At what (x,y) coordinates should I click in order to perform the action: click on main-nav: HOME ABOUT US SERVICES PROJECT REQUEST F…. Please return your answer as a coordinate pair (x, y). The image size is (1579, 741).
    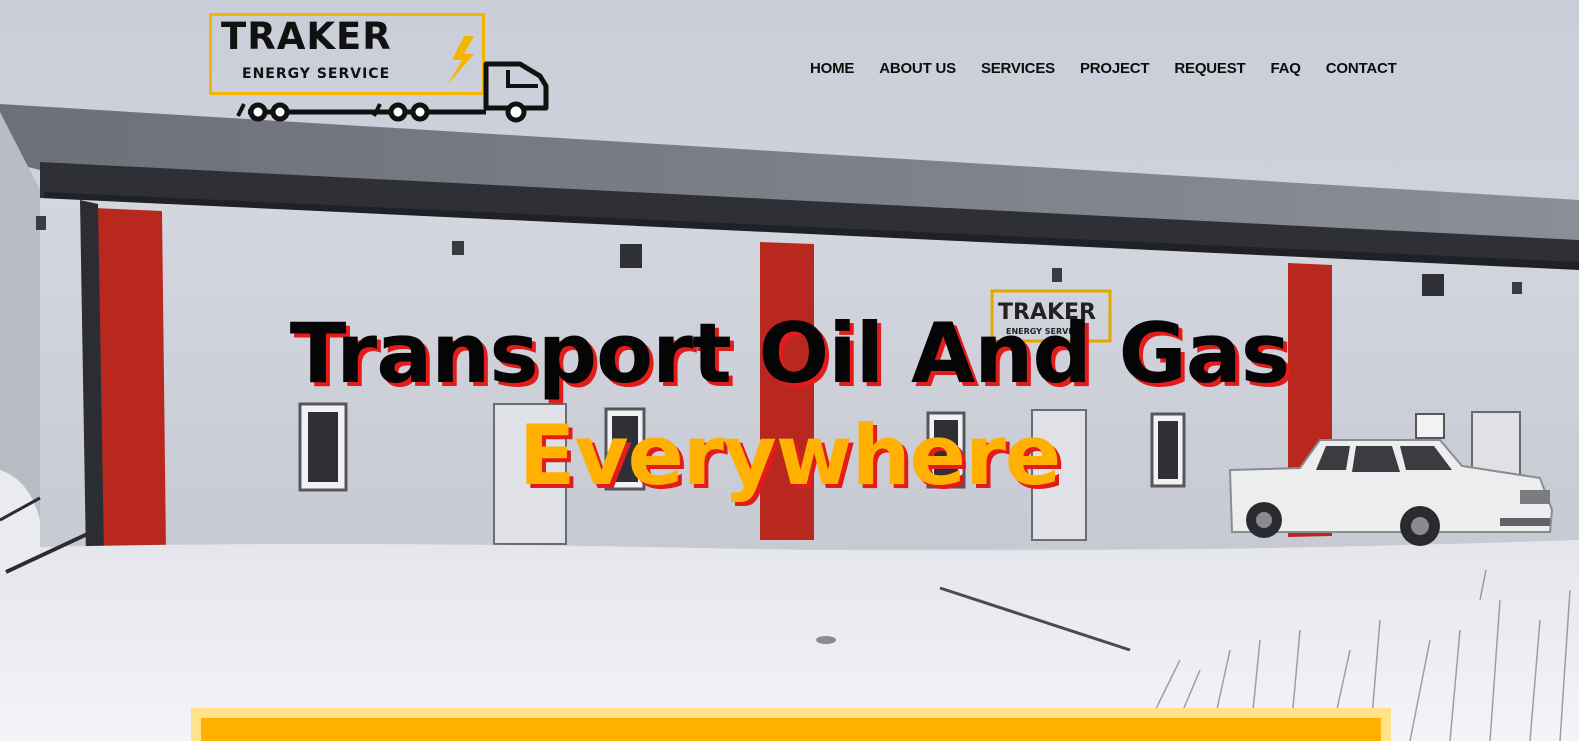
    Looking at the image, I should click on (1103, 69).